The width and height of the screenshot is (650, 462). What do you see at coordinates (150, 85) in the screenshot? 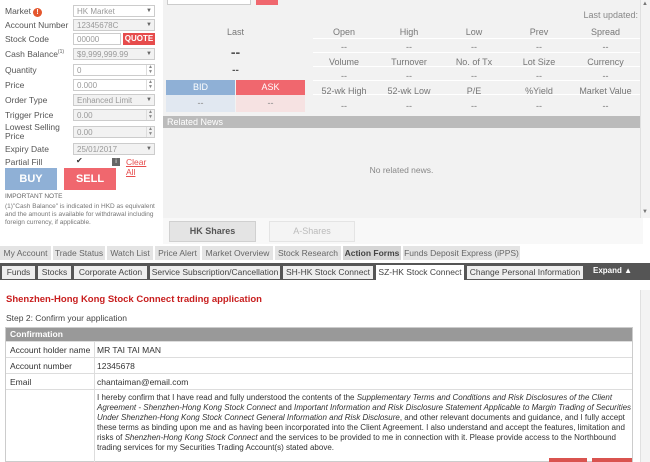
I see `price-stepper: ▲ ▼` at bounding box center [150, 85].